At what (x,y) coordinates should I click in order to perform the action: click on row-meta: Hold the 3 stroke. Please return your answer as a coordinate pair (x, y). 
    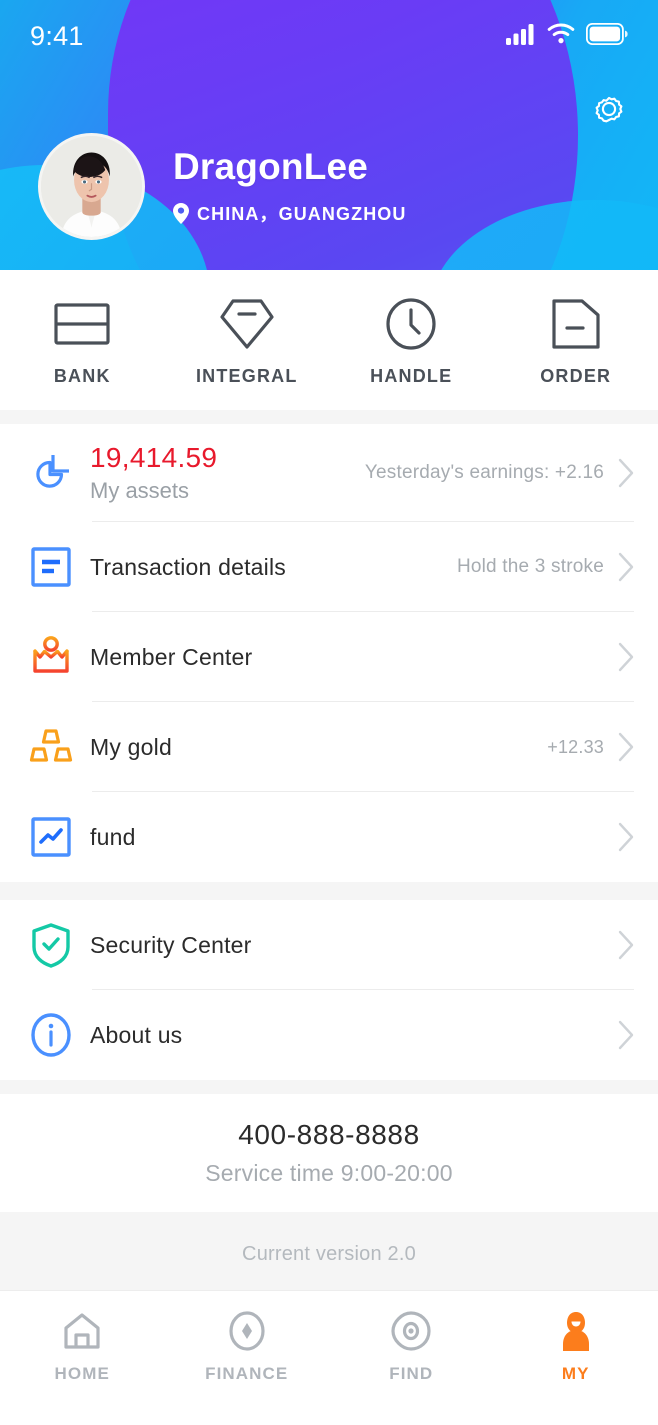
    Looking at the image, I should click on (530, 566).